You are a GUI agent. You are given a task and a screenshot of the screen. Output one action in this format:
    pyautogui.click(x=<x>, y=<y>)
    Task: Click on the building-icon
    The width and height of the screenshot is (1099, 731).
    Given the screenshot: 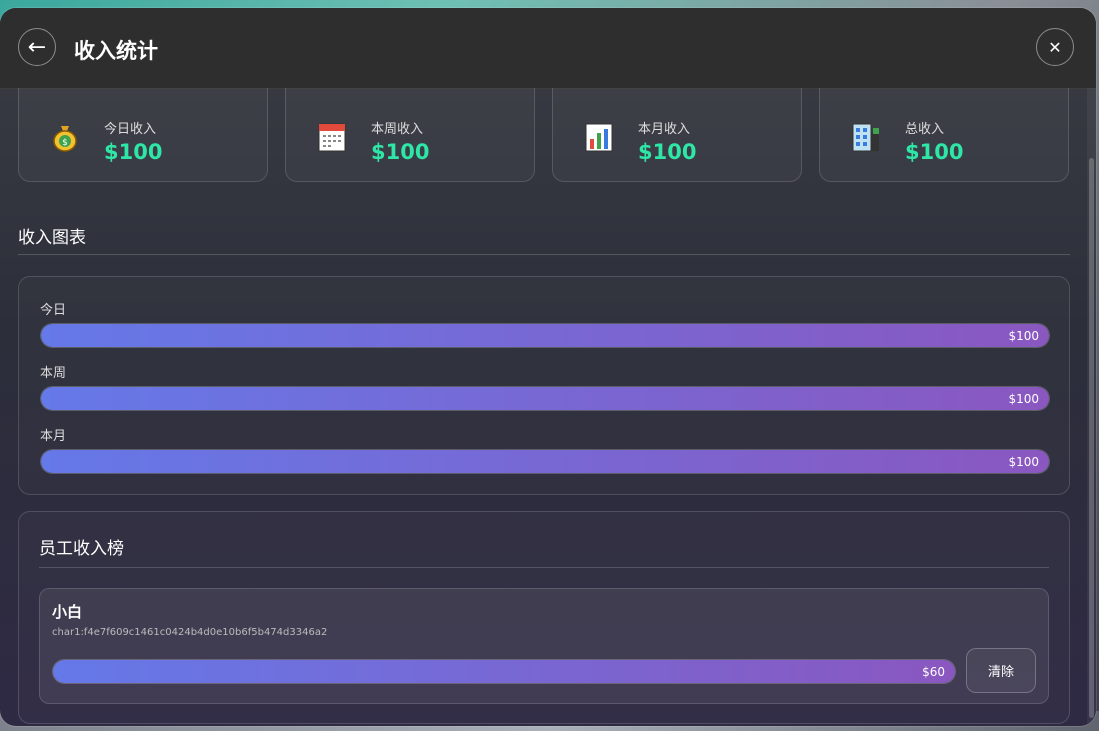 What is the action you would take?
    pyautogui.click(x=865, y=137)
    